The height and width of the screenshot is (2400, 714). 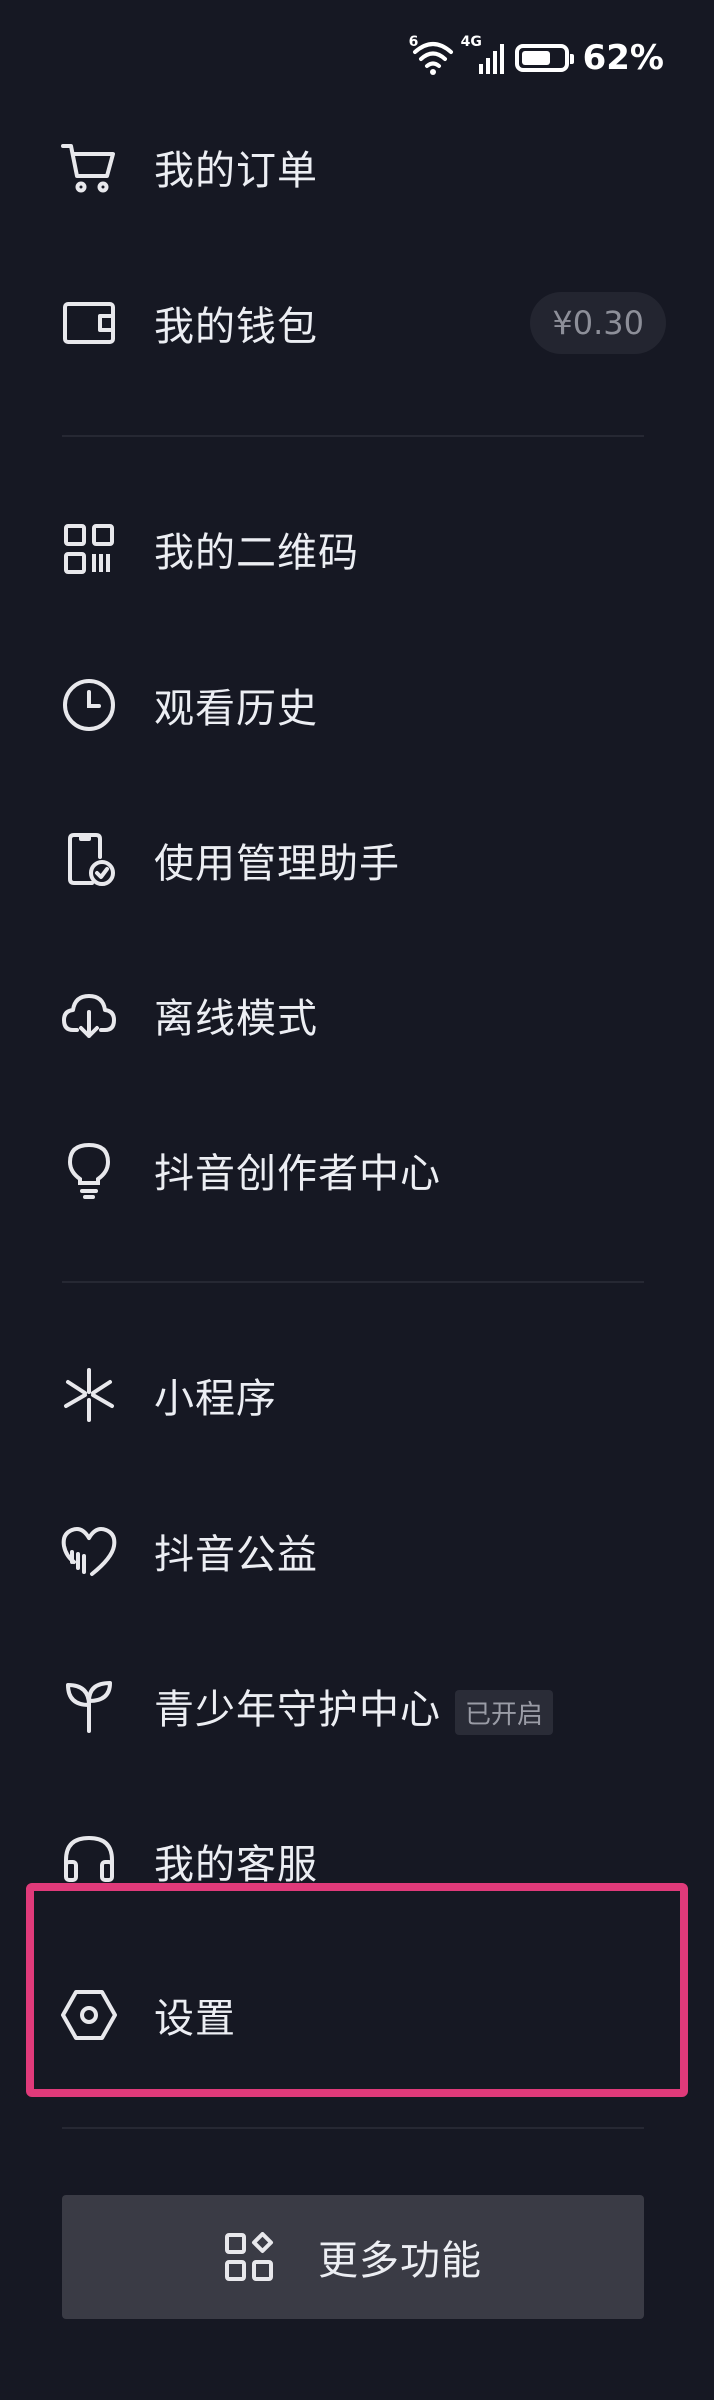 What do you see at coordinates (89, 1861) in the screenshot?
I see `headset-icon` at bounding box center [89, 1861].